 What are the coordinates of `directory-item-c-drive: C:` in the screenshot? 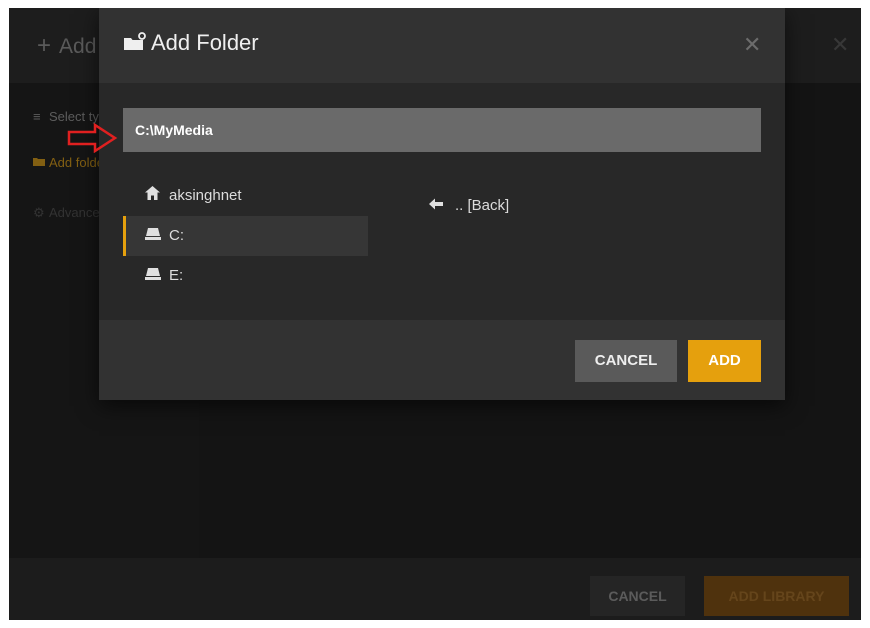 It's located at (245, 236).